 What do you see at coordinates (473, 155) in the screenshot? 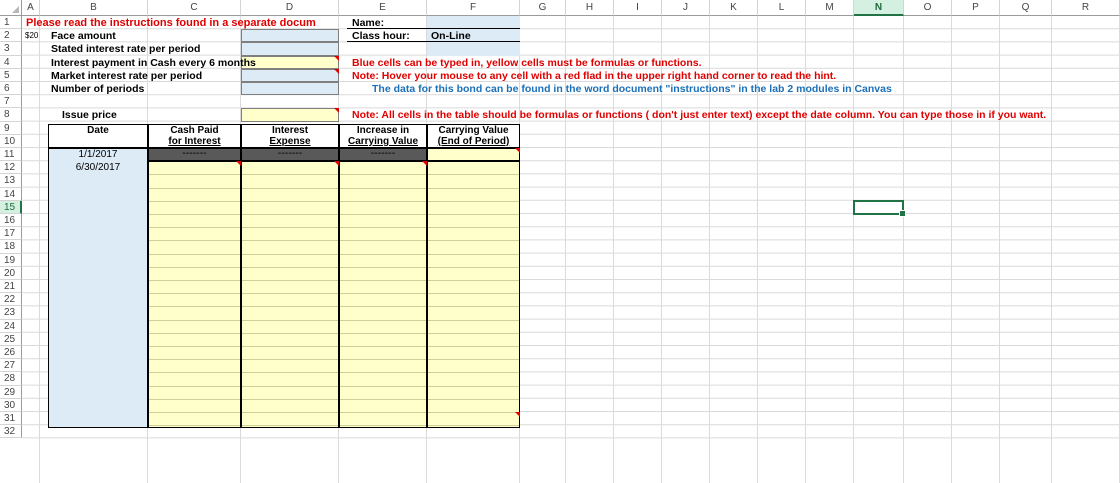
I see `carrying-value-initial` at bounding box center [473, 155].